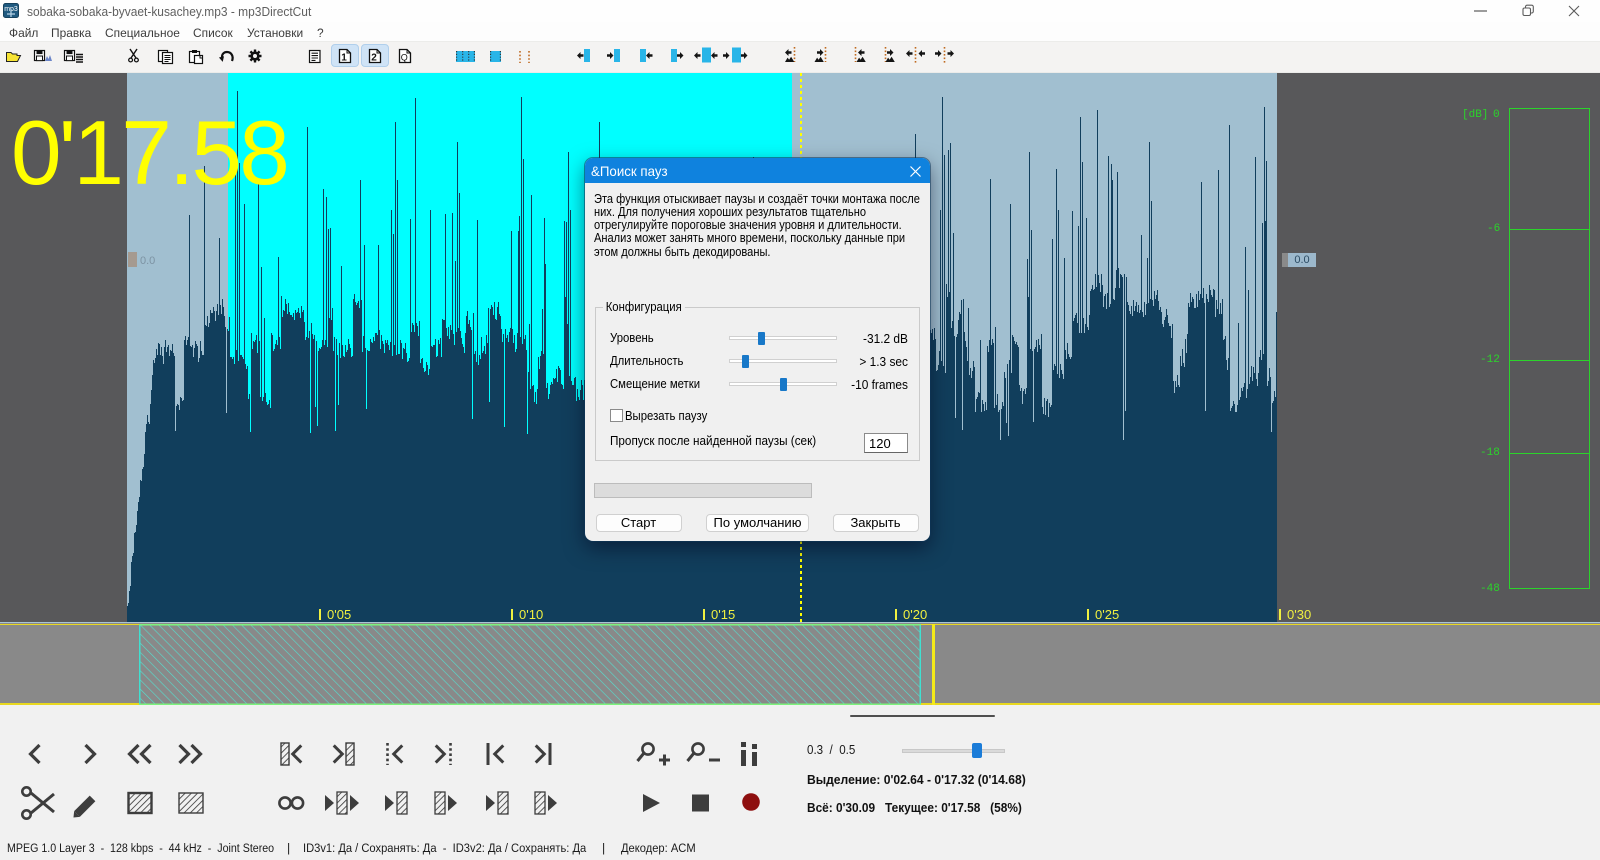 The image size is (1600, 860). Describe the element at coordinates (374, 58) in the screenshot. I see `svg-text: 2` at that location.